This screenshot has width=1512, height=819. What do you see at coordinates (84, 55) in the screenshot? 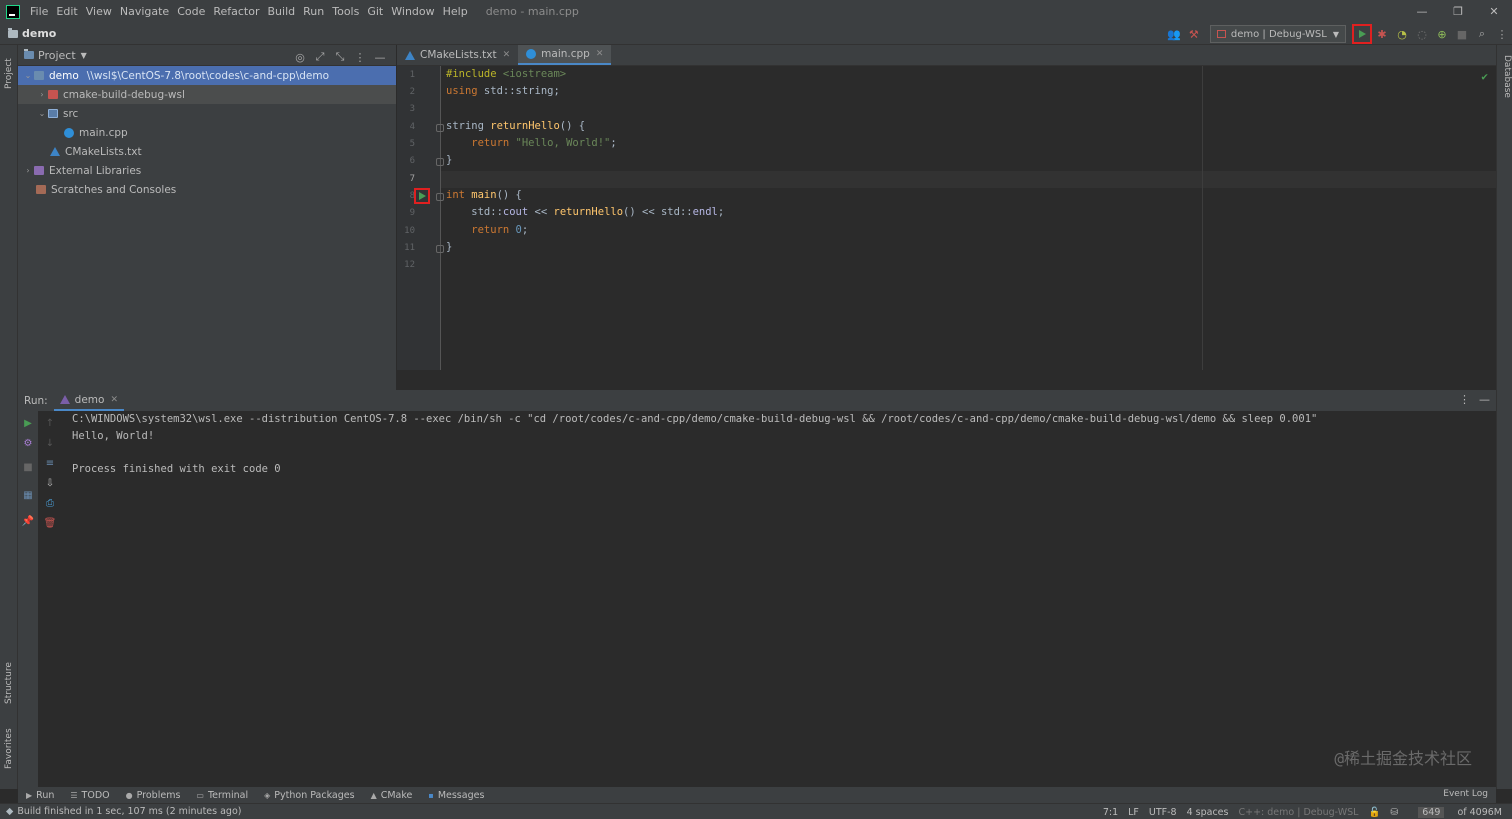
I see `chevron-down-icon: ▼` at bounding box center [84, 55].